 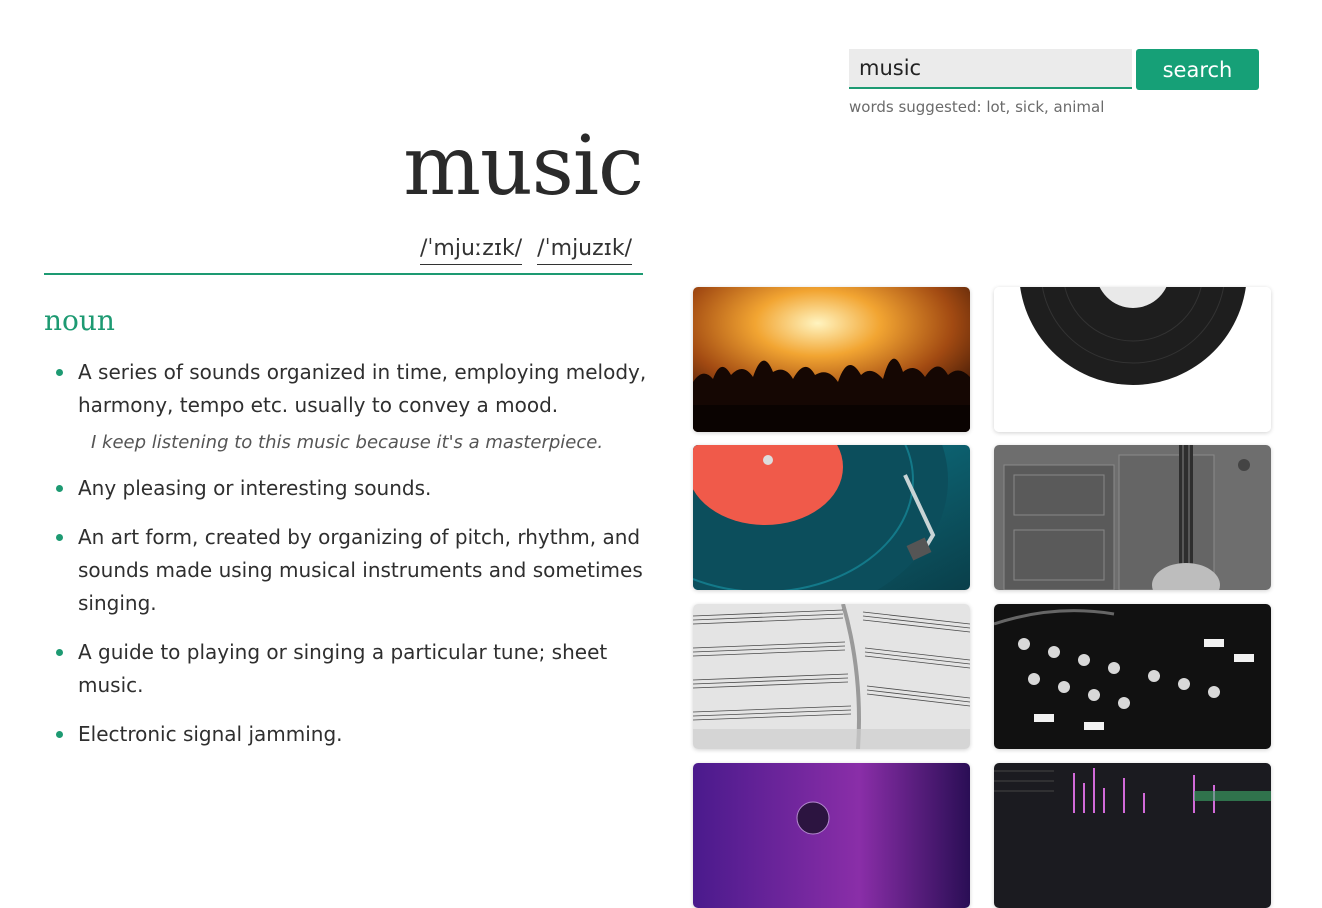 I want to click on pronunciations: /ˈmjuːzɪk/ /ˈmjuzɪk/, so click(x=338, y=249).